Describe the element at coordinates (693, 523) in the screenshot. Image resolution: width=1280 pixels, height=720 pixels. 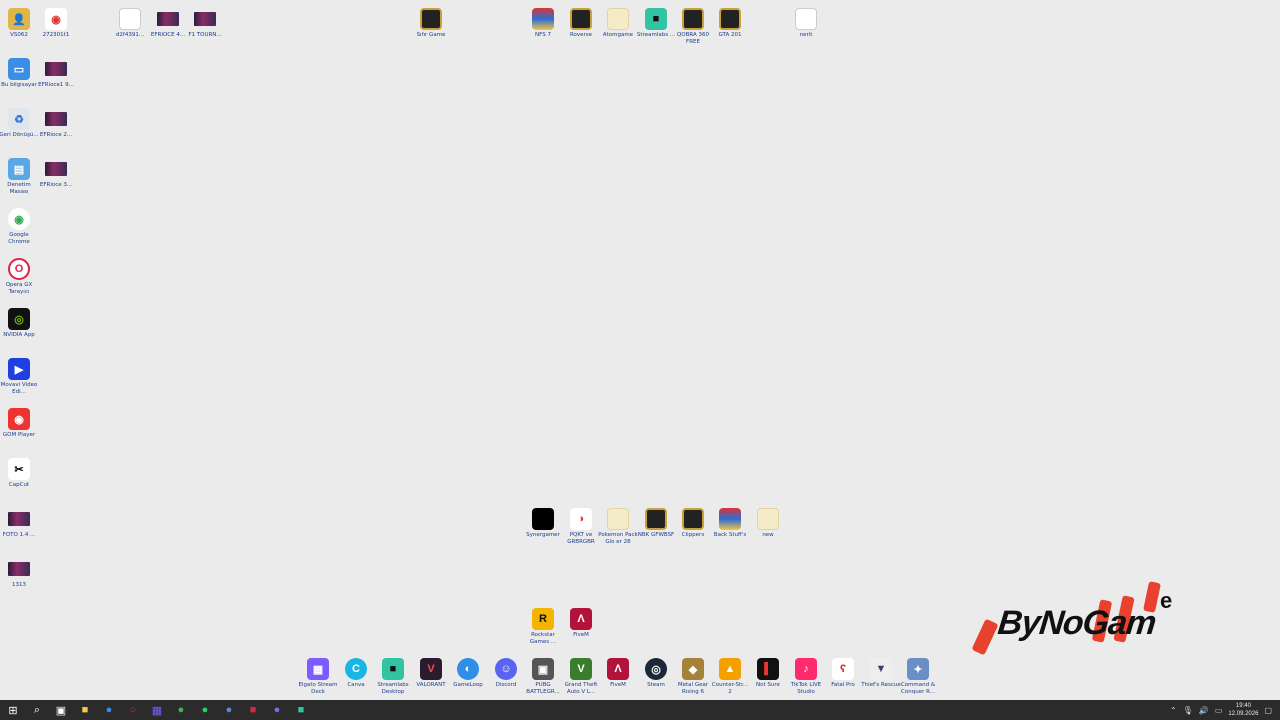
I see `desktop-icon-folder-dark: Clippers` at that location.